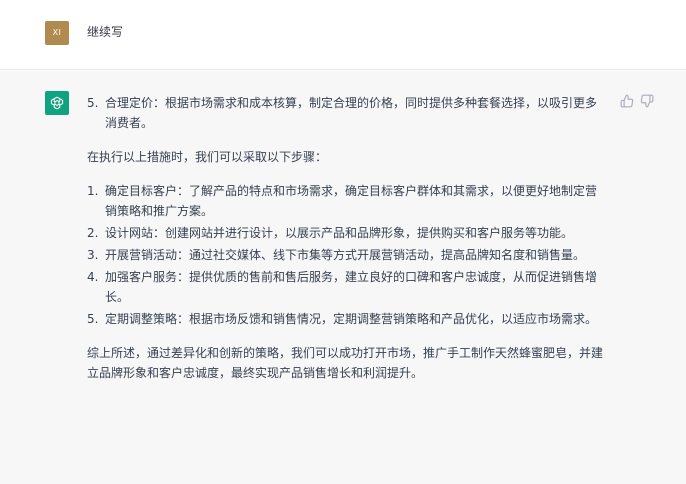 This screenshot has height=484, width=686. I want to click on thumbs-up-button, so click(627, 100).